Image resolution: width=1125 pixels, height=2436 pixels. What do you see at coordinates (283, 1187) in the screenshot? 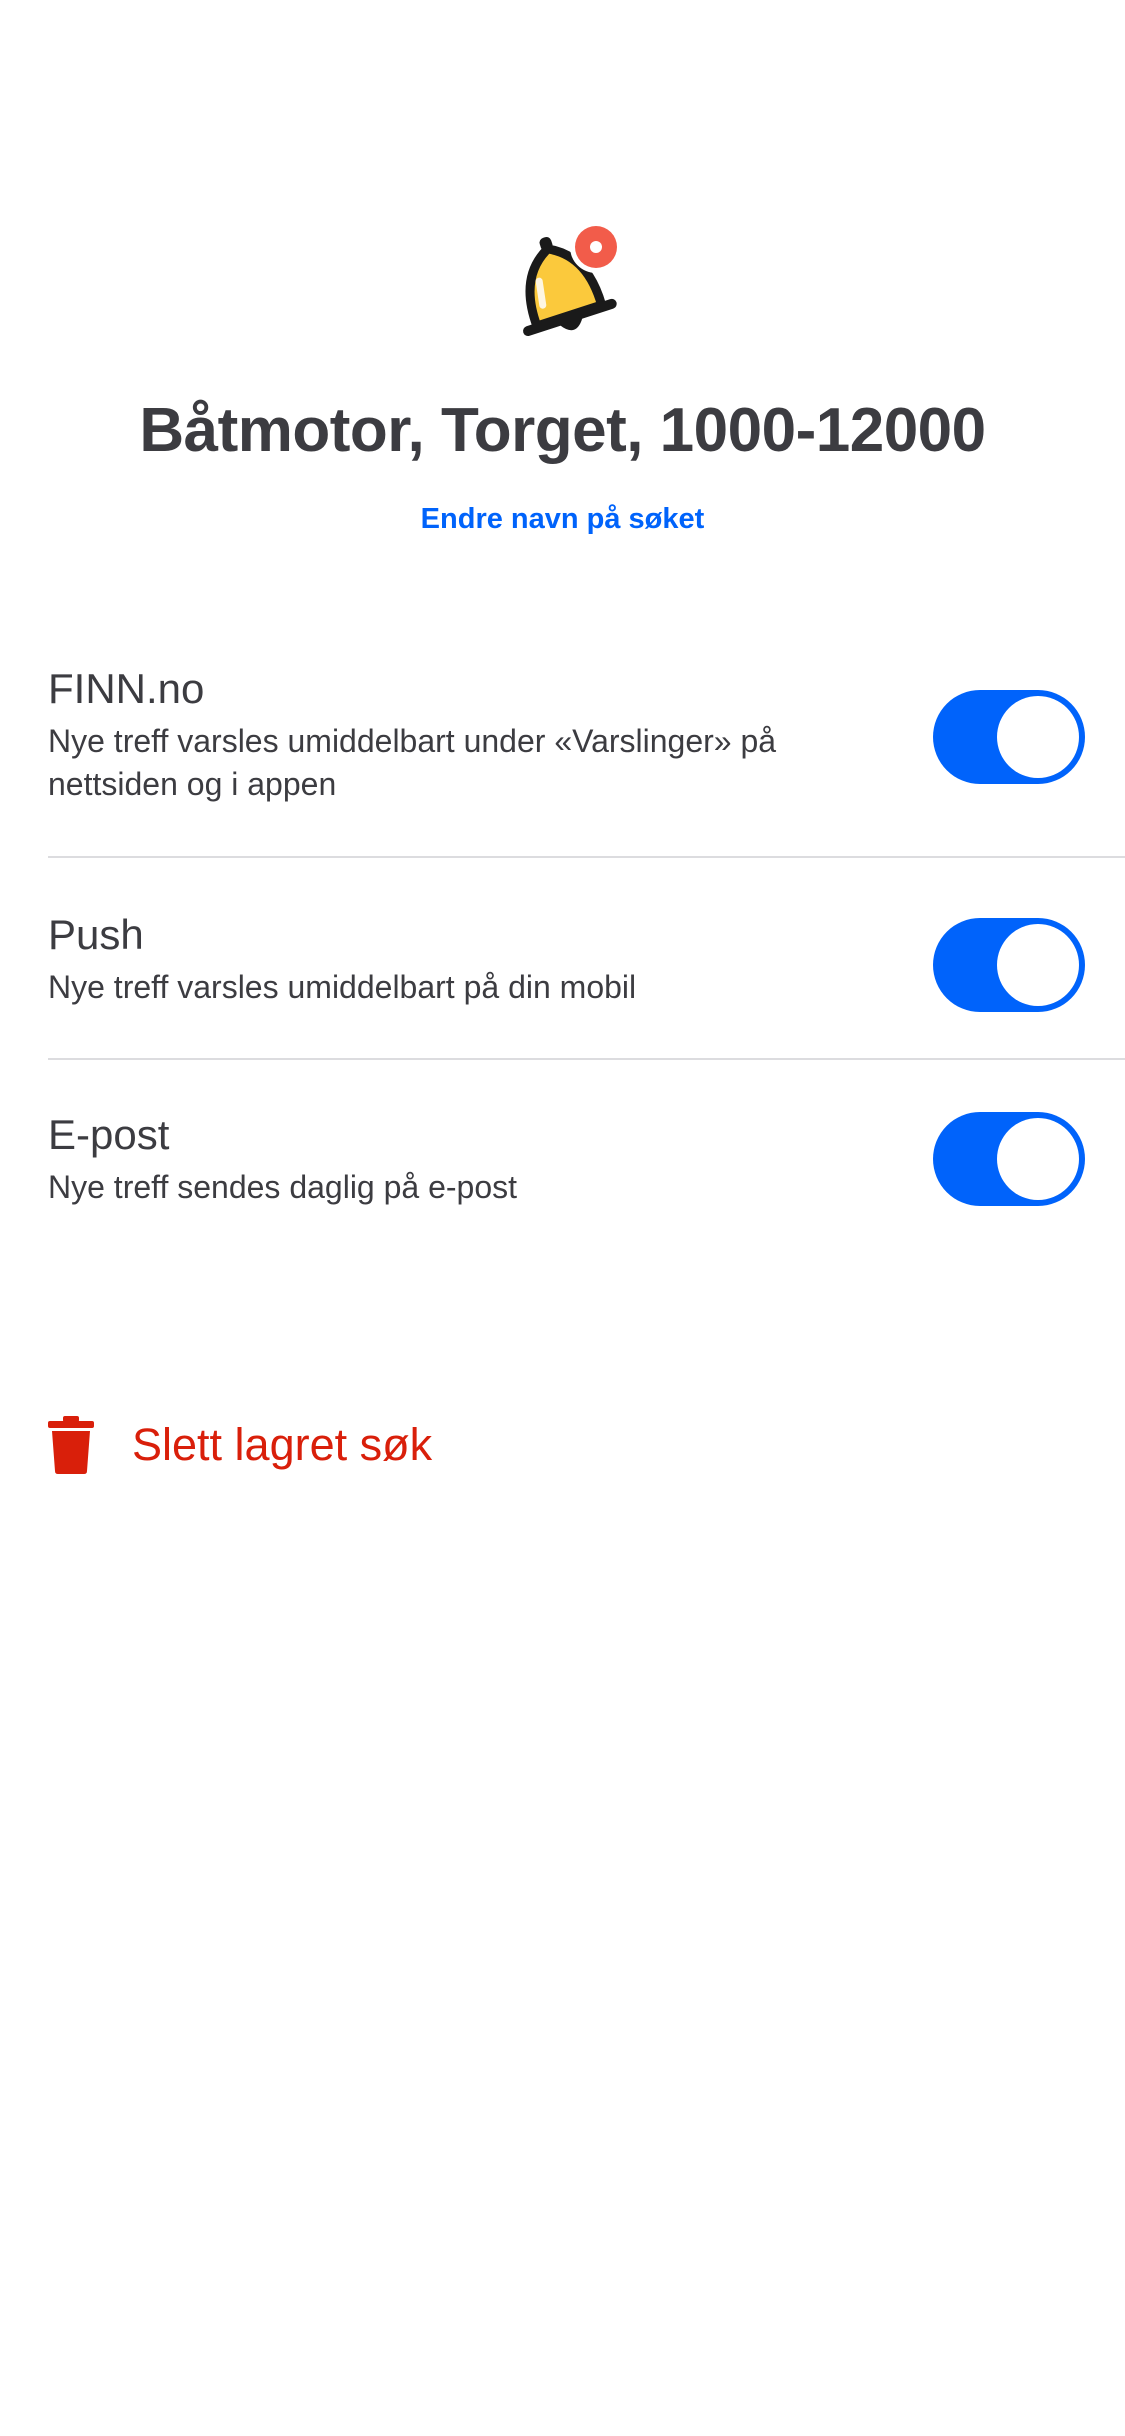
I see `setting-description: Nye treff sendes daglig på e-post` at bounding box center [283, 1187].